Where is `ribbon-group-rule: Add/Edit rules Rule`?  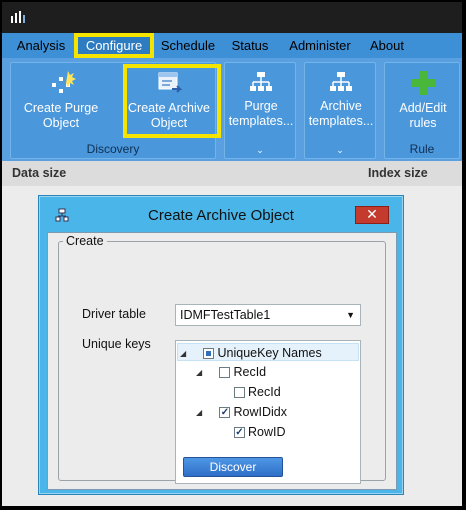
ribbon-group-rule: Add/Edit rules Rule is located at coordinates (422, 110).